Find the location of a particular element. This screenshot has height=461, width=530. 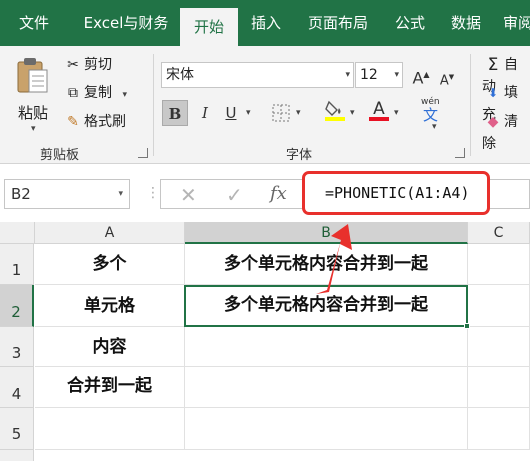

copy-button: ⧉ 复制 ▾ is located at coordinates (94, 93).